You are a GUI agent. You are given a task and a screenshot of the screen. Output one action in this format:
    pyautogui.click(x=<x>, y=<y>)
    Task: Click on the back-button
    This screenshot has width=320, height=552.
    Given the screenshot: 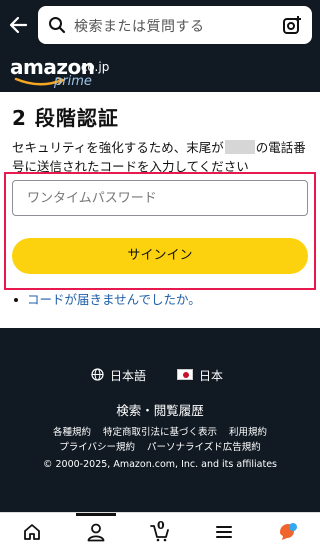 What is the action you would take?
    pyautogui.click(x=19, y=25)
    